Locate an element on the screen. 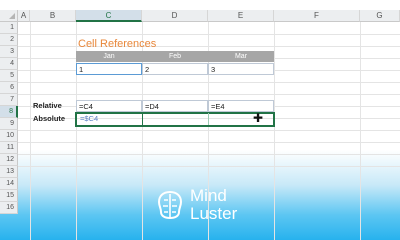 The width and height of the screenshot is (400, 240). select-all-corner is located at coordinates (9, 16).